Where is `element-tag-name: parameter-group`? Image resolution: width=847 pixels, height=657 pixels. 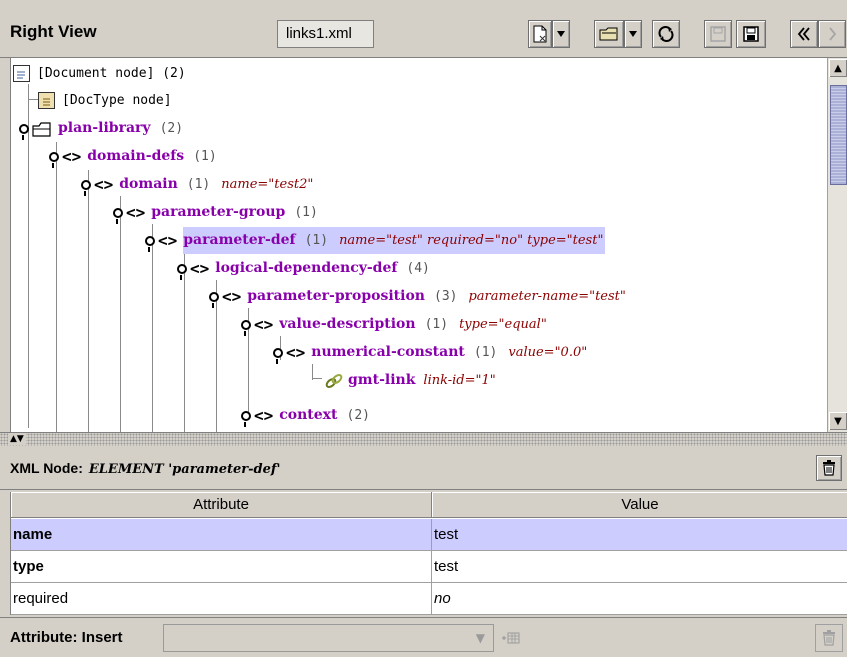 element-tag-name: parameter-group is located at coordinates (218, 212).